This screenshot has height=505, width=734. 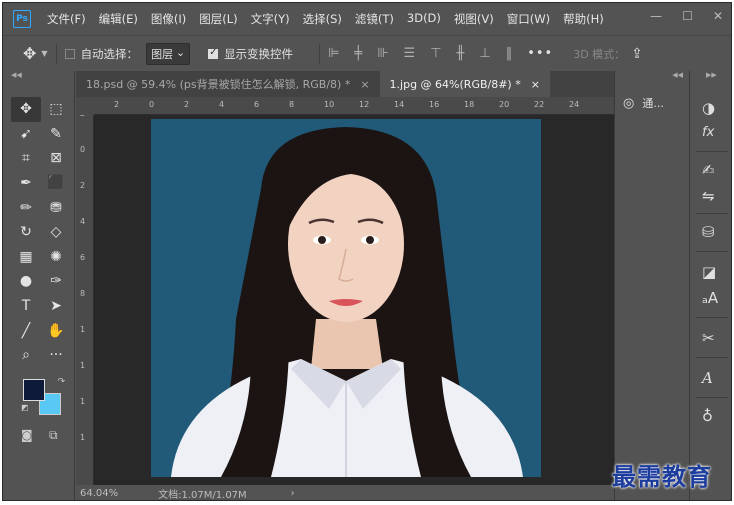 I want to click on auto-select-check-box, so click(x=69, y=53).